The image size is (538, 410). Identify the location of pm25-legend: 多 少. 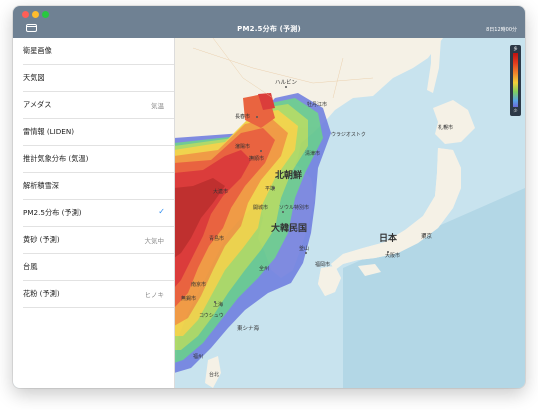
(515, 80).